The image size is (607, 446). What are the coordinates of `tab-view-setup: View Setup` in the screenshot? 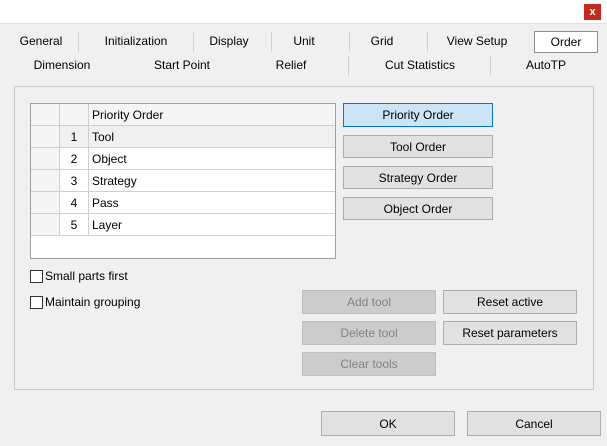 It's located at (477, 41).